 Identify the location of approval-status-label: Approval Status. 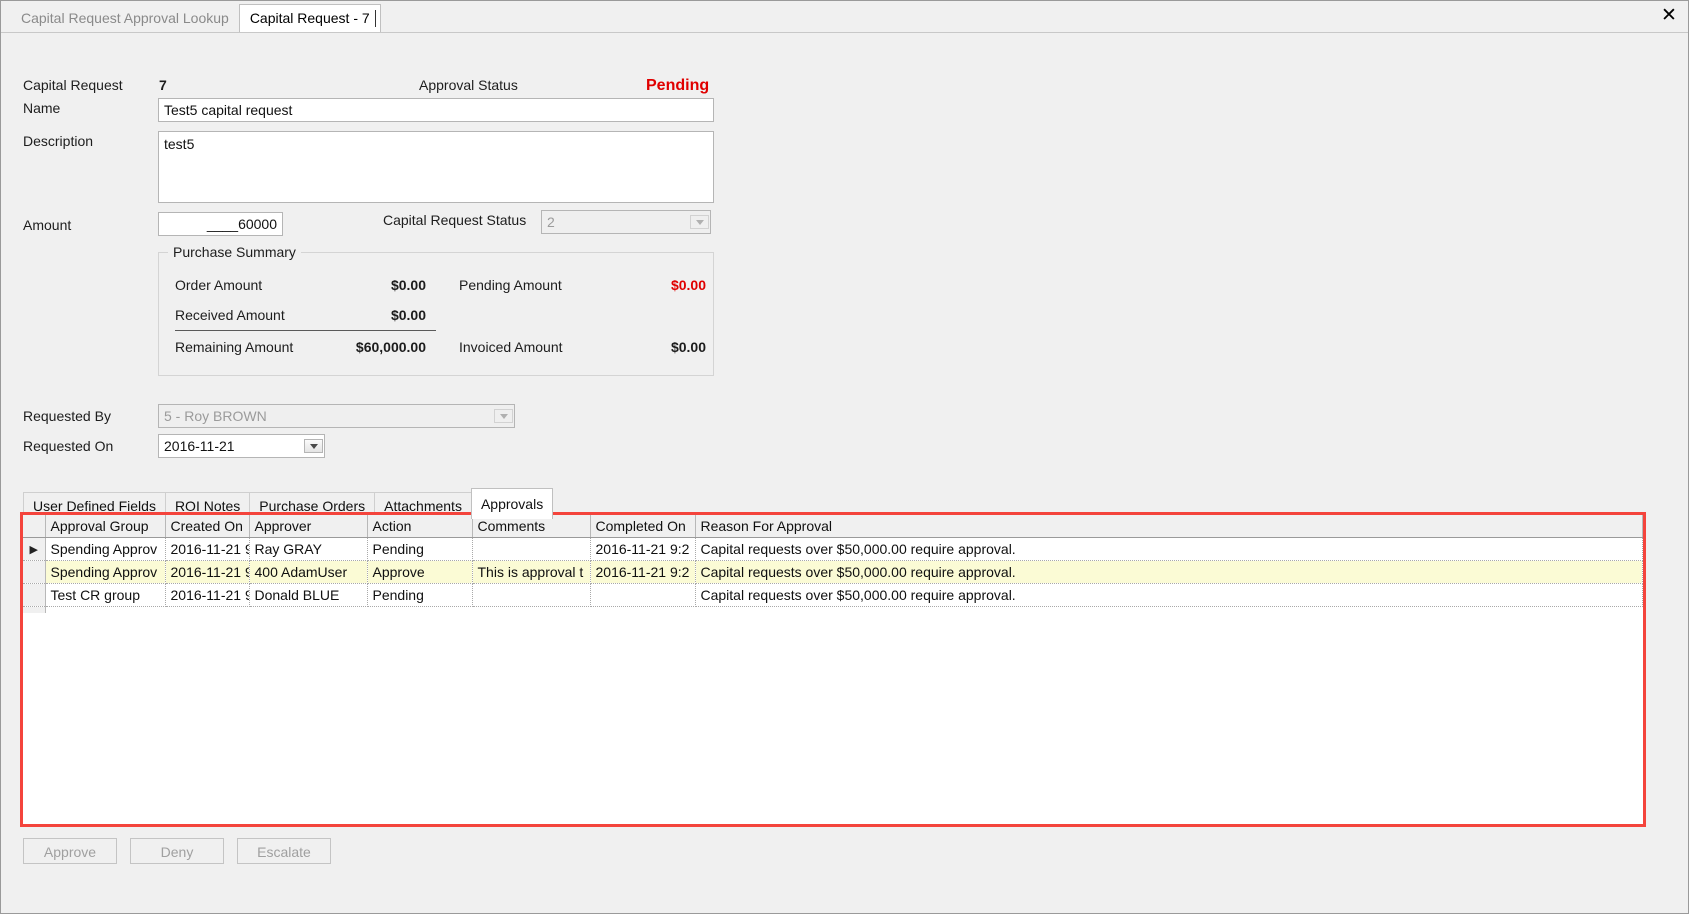
(468, 85).